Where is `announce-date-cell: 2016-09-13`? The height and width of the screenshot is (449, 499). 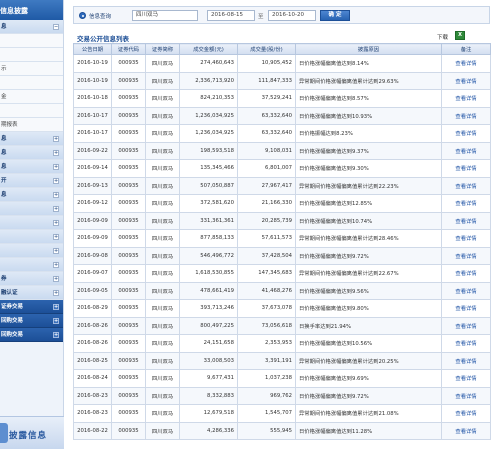 announce-date-cell: 2016-09-13 is located at coordinates (92, 185).